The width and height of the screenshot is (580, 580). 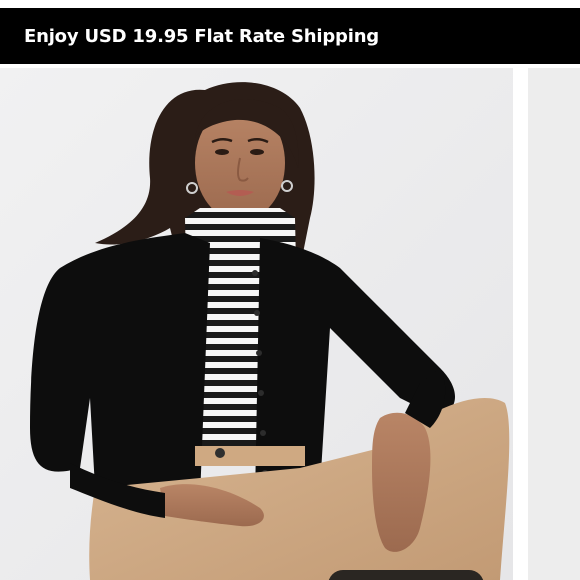 What do you see at coordinates (554, 324) in the screenshot?
I see `next-product-image` at bounding box center [554, 324].